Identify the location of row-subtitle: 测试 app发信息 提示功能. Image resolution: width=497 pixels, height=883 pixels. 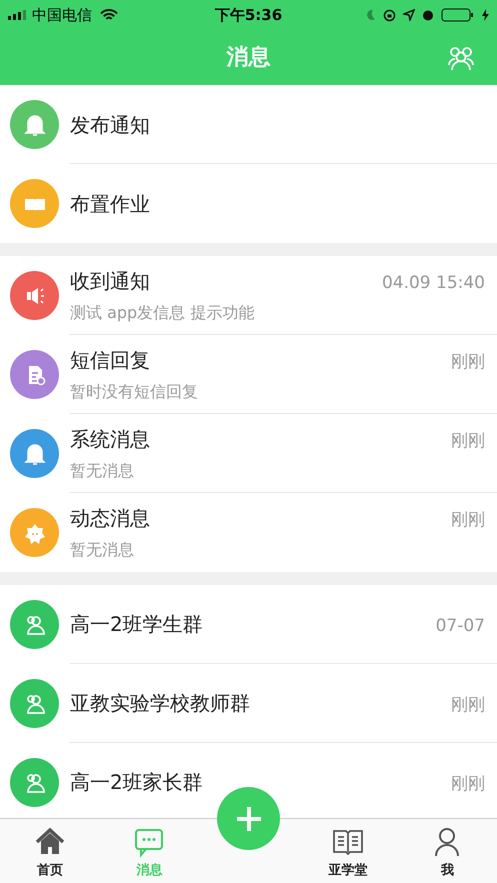
(163, 313).